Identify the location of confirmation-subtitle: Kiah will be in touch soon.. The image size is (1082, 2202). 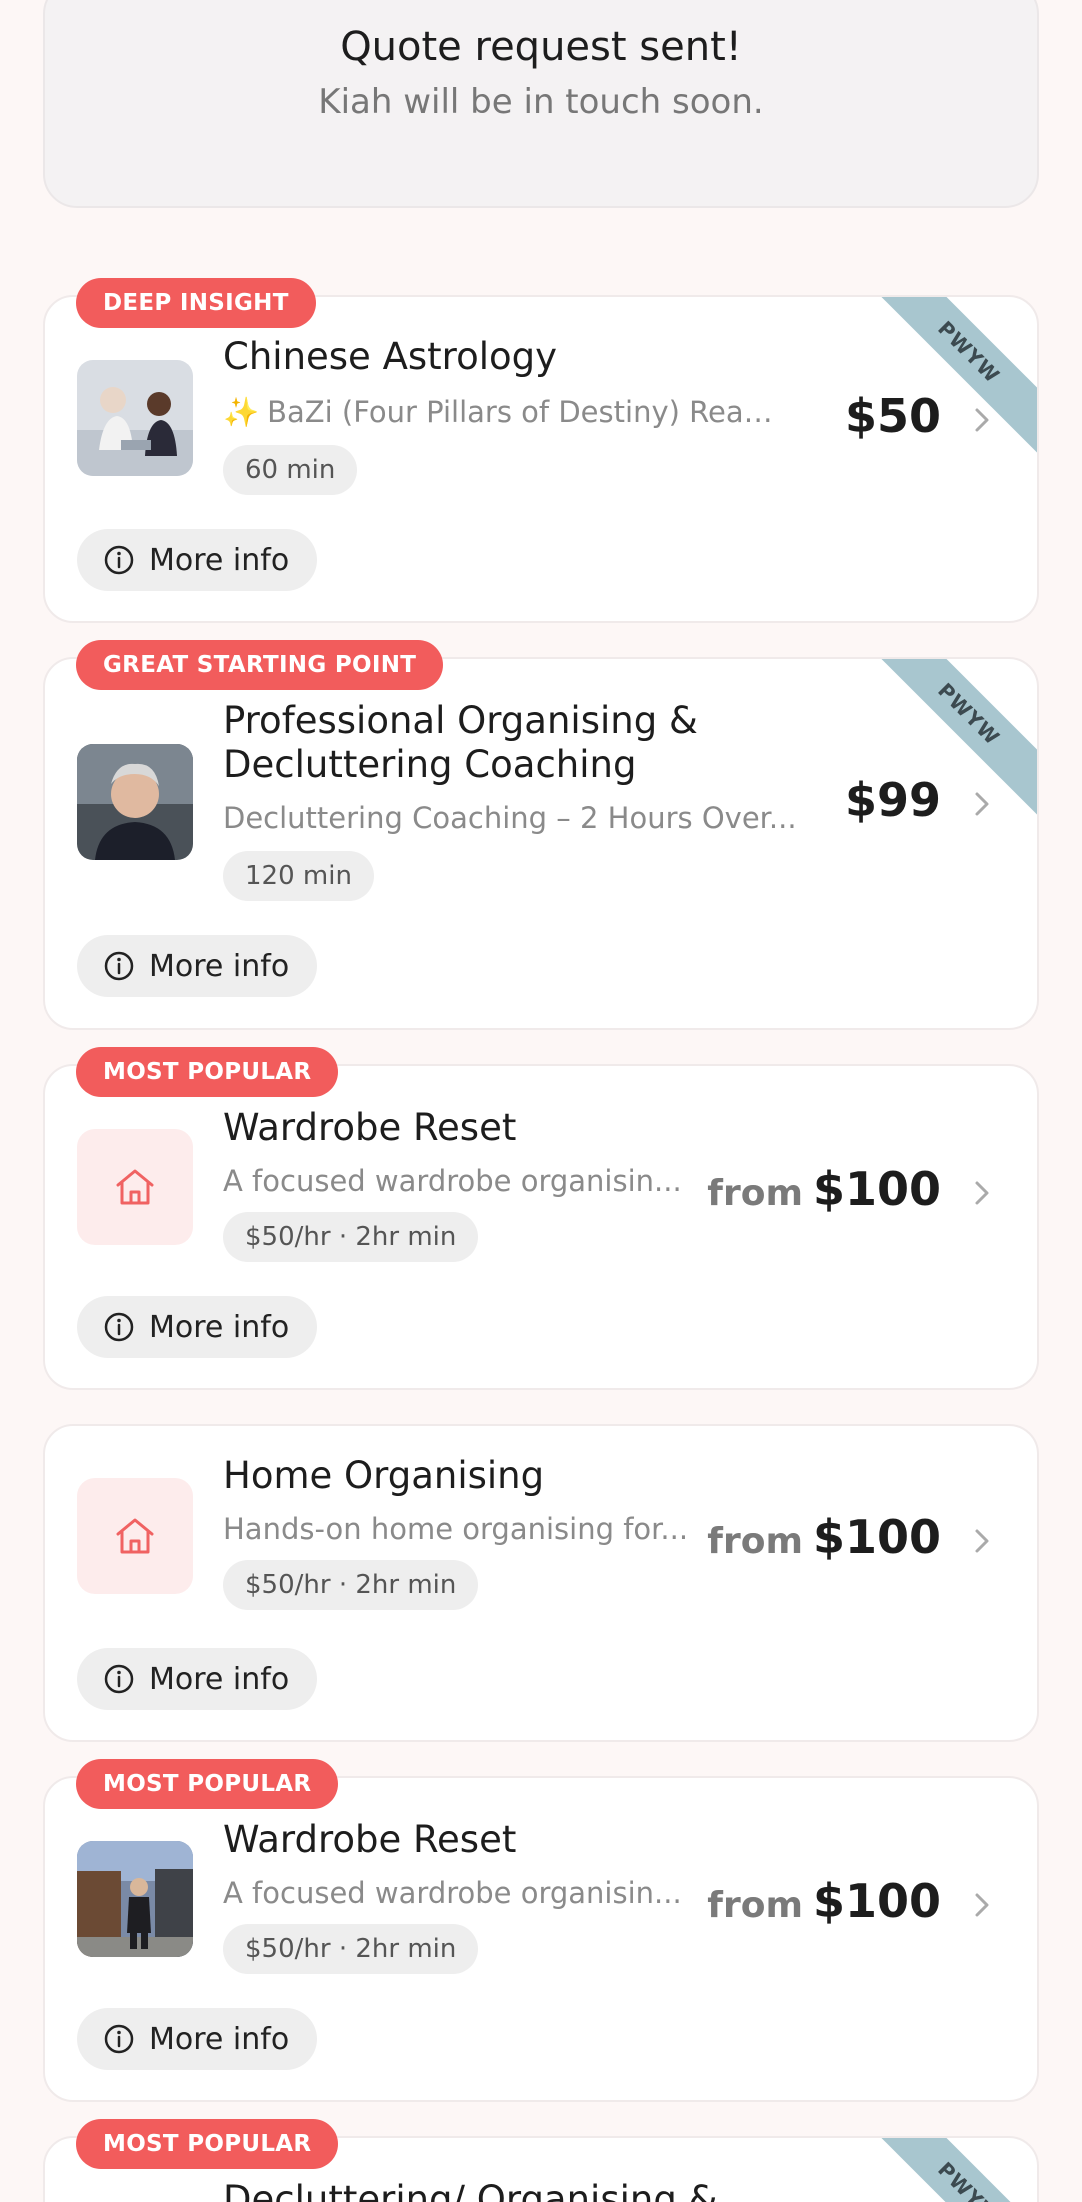
(541, 102).